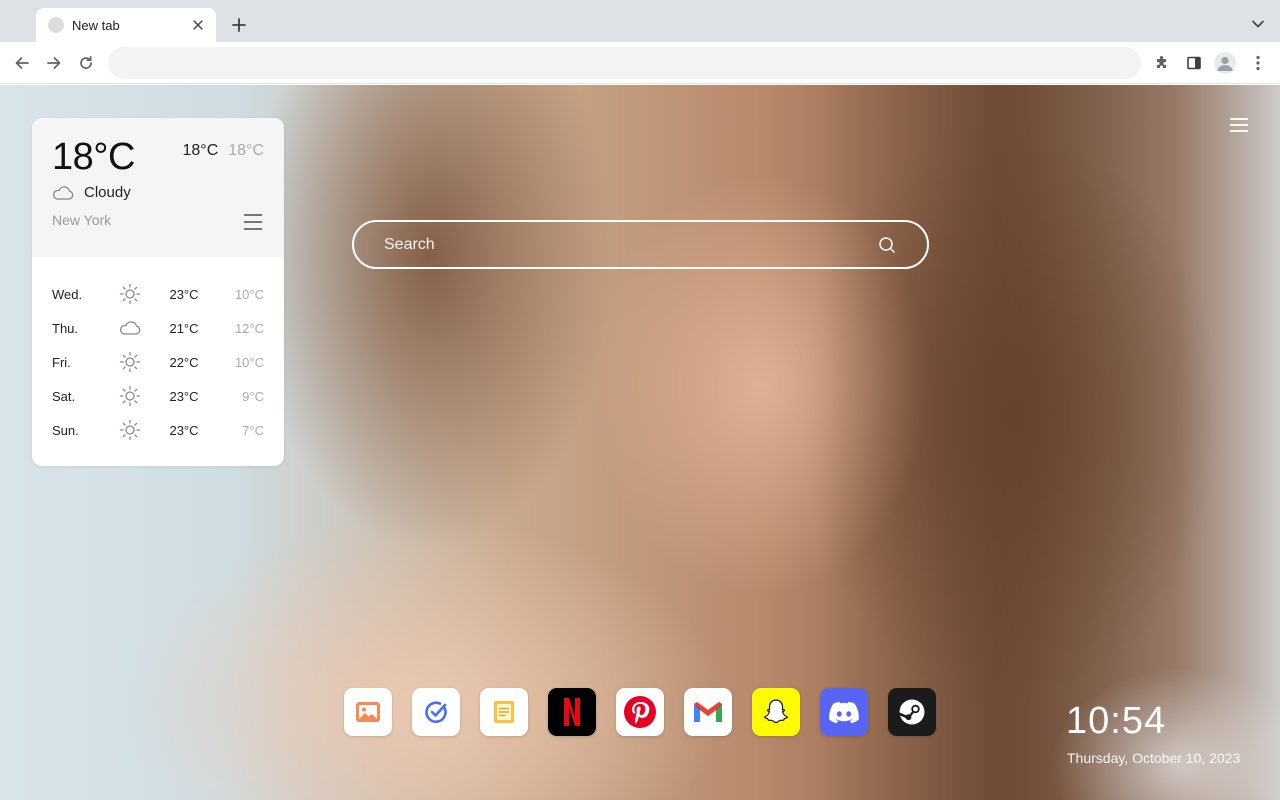 The height and width of the screenshot is (800, 1280). What do you see at coordinates (224, 151) in the screenshot?
I see `current-high-low: 18°C 18°C` at bounding box center [224, 151].